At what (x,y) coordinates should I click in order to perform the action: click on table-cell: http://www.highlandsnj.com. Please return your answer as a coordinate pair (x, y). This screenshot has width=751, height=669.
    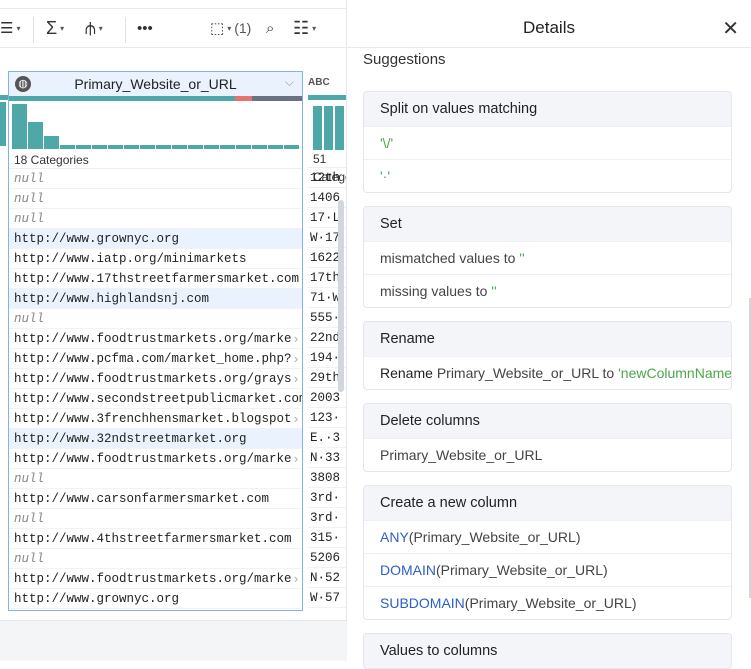
    Looking at the image, I should click on (155, 299).